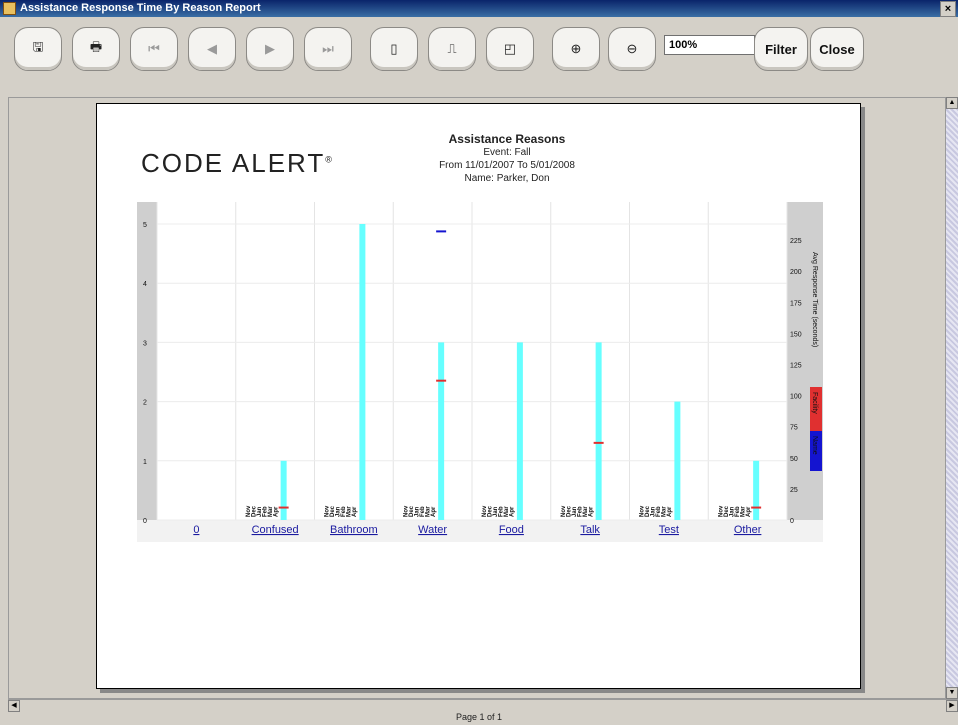 The image size is (958, 725). What do you see at coordinates (507, 165) in the screenshot?
I see `report-date-range: From 11/01/2007 To 5/01/2008` at bounding box center [507, 165].